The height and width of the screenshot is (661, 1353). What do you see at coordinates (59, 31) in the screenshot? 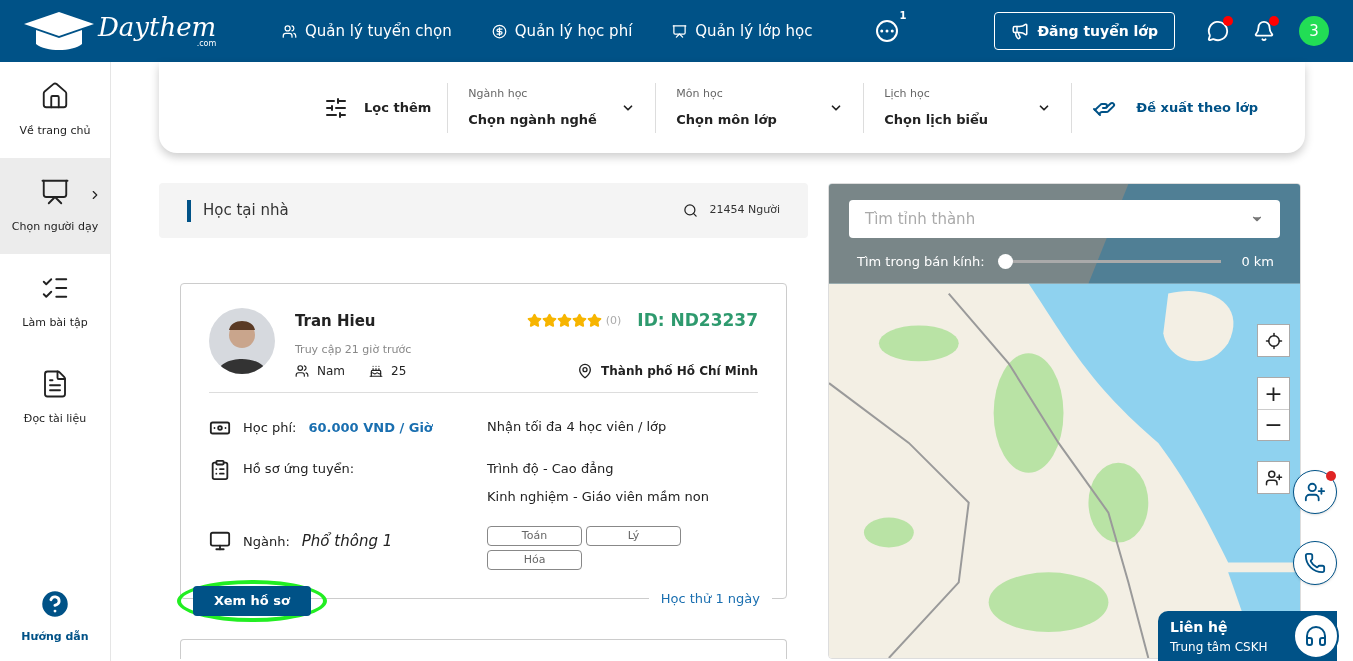
I see `graduation-cap-icon` at bounding box center [59, 31].